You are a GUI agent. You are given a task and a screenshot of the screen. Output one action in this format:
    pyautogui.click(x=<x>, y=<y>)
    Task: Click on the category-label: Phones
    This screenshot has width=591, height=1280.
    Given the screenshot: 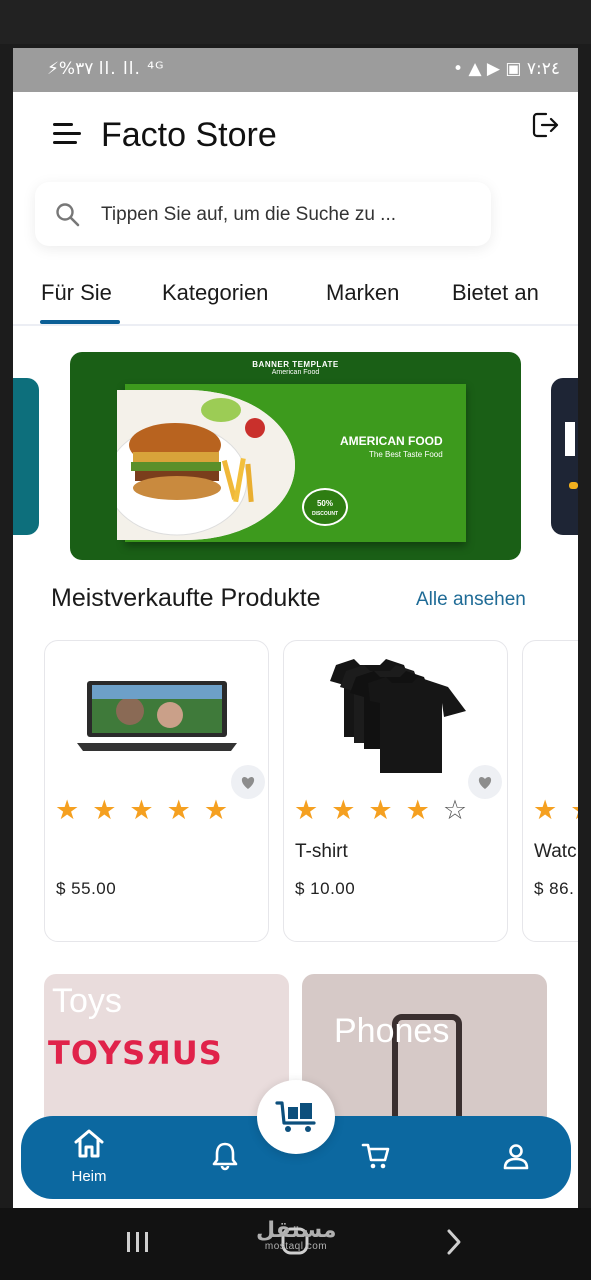 What is the action you would take?
    pyautogui.click(x=392, y=1031)
    